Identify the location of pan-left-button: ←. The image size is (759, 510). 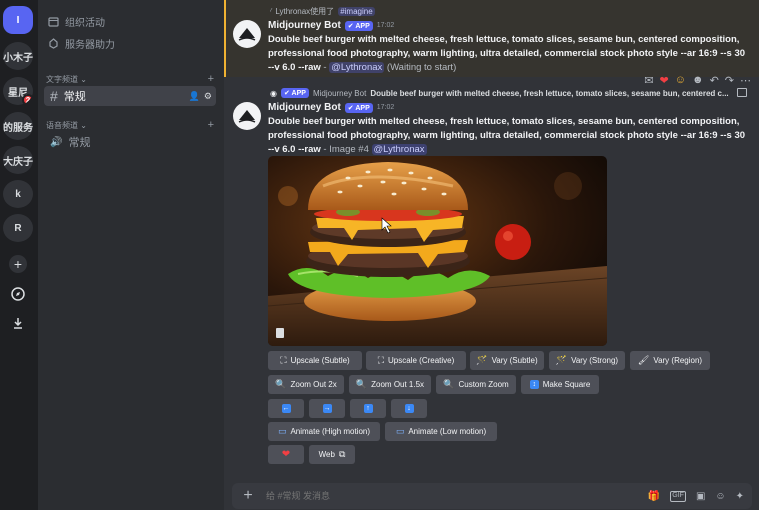
(286, 408).